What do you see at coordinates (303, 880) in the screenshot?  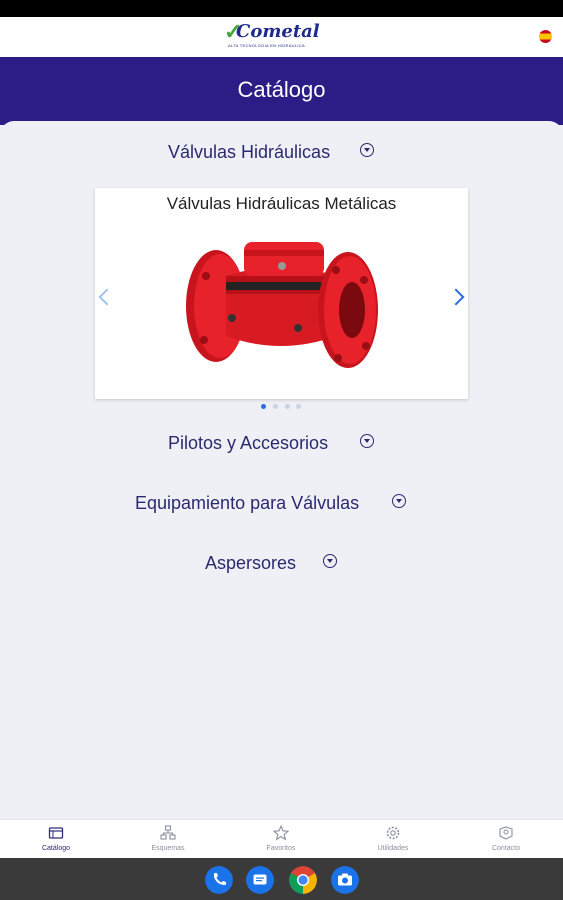 I see `chrome-icon` at bounding box center [303, 880].